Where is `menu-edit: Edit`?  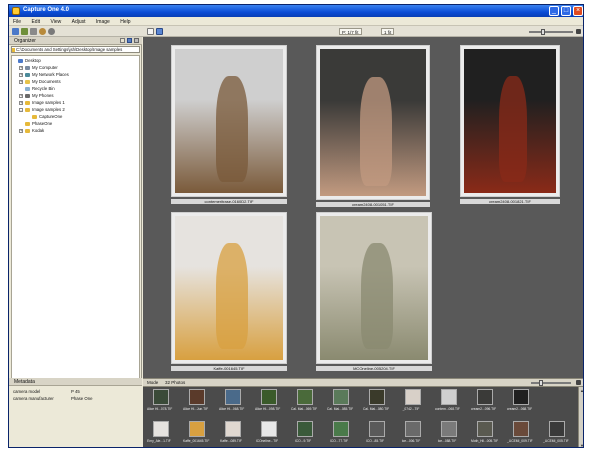 menu-edit: Edit is located at coordinates (36, 21).